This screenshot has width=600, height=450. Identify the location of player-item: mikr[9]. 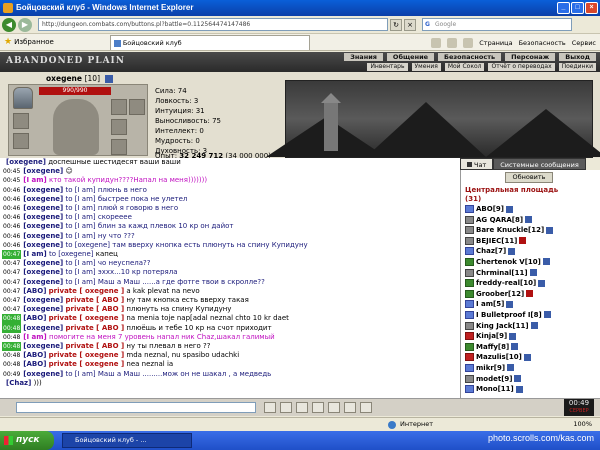
(531, 368).